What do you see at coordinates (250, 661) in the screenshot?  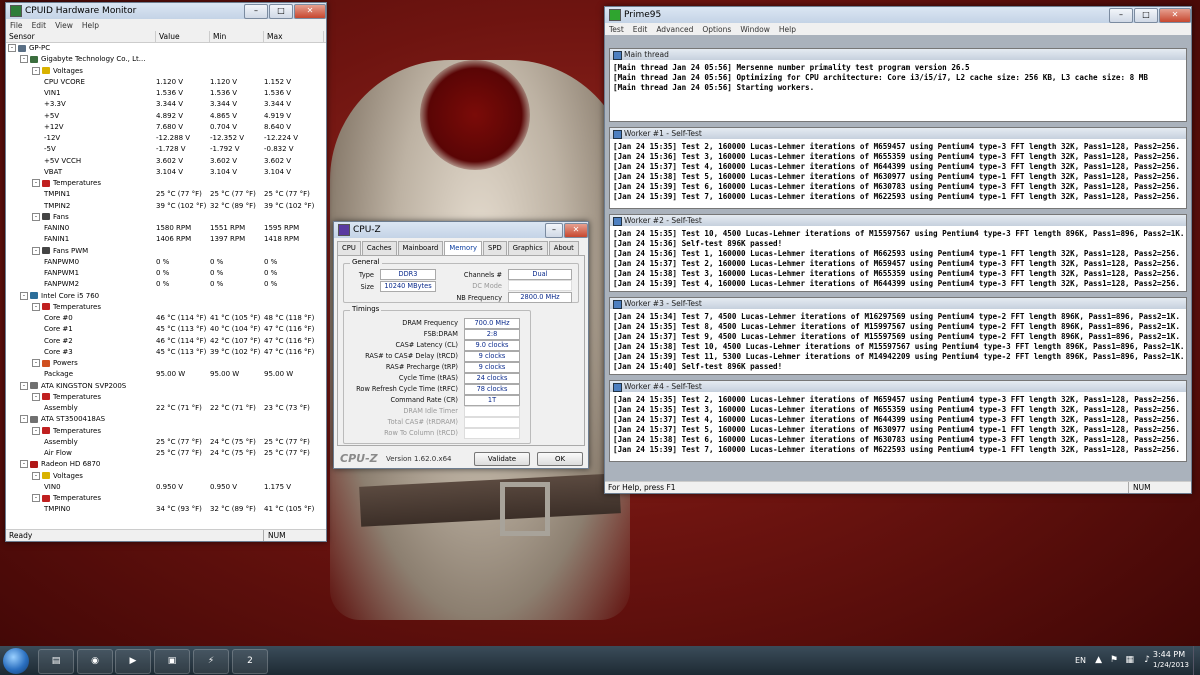 I see `prime95-icon: 2` at bounding box center [250, 661].